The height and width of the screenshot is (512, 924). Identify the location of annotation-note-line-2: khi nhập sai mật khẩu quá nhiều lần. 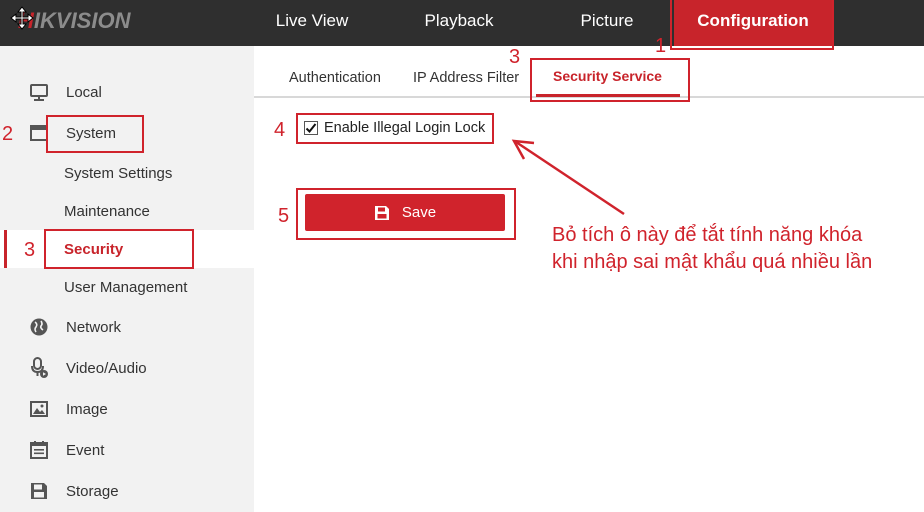
(712, 262).